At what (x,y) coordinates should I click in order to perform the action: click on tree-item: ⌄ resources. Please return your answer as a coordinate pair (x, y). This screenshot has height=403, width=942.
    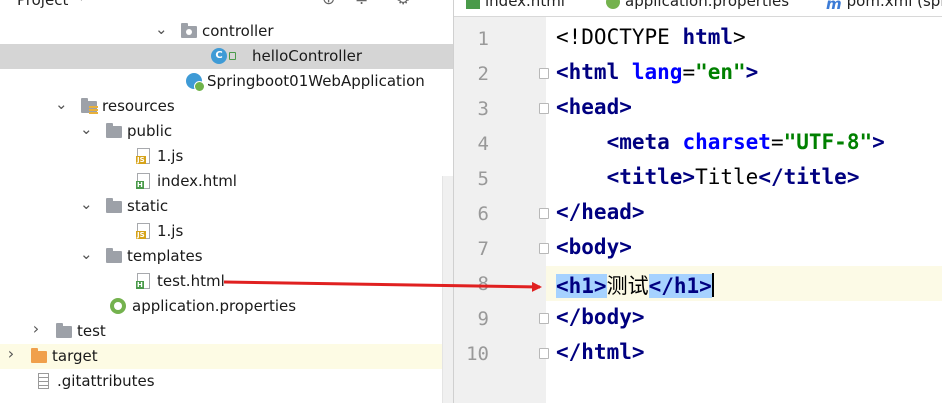
    Looking at the image, I should click on (226, 106).